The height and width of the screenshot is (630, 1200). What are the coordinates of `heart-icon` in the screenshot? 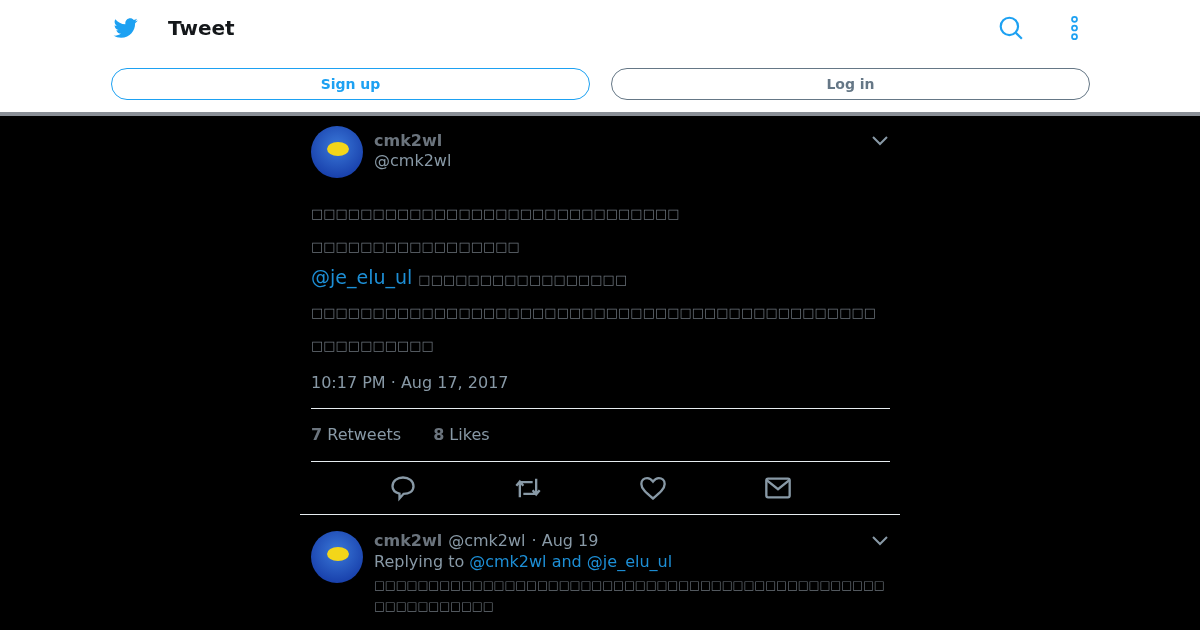 It's located at (652, 488).